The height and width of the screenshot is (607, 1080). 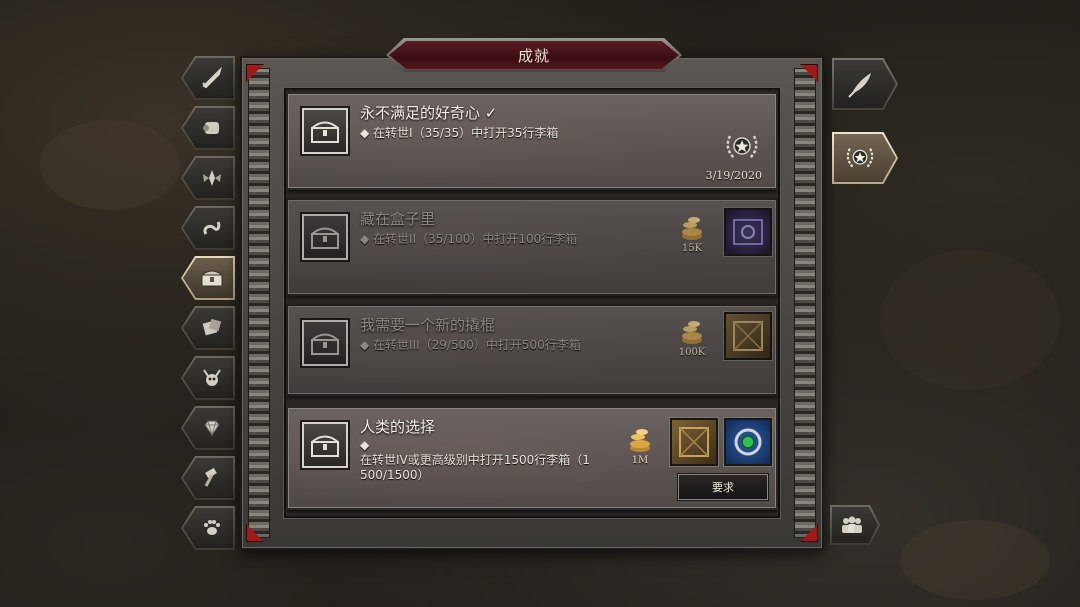 I want to click on chain-border-left, so click(x=259, y=303).